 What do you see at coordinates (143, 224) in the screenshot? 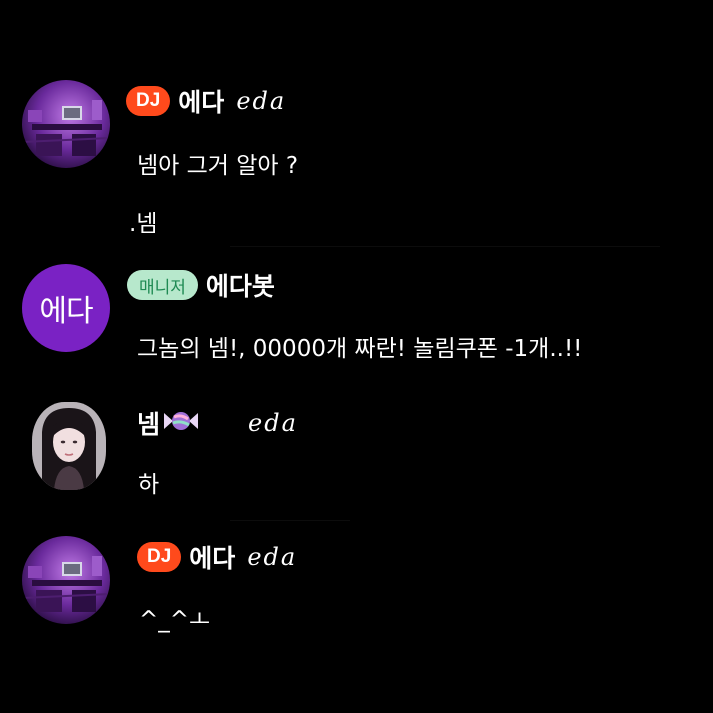
I see `message-text: .넴` at bounding box center [143, 224].